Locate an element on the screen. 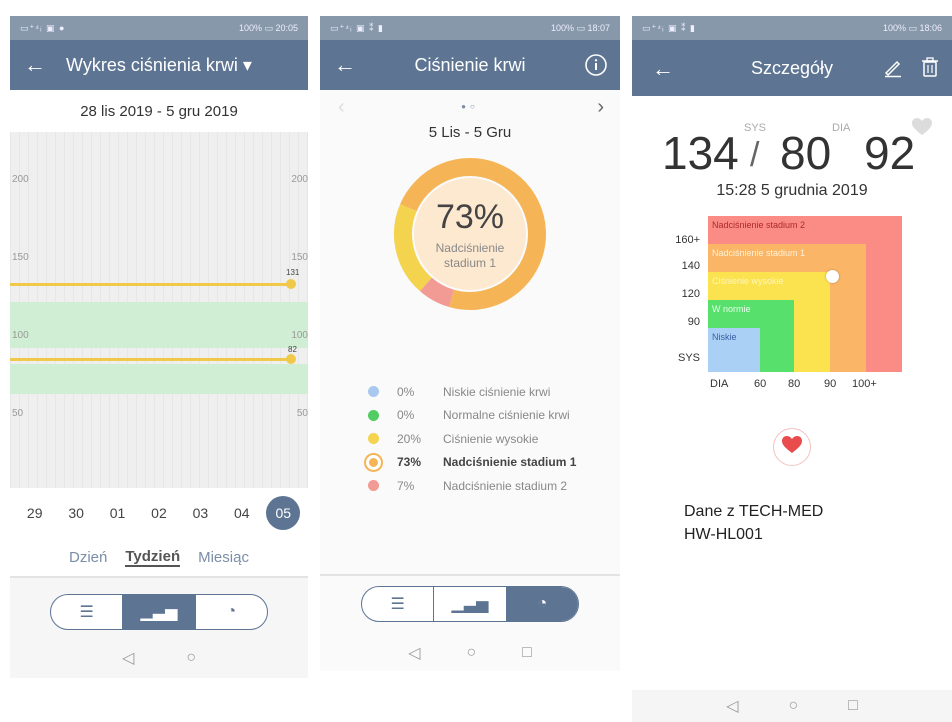 Image resolution: width=952 pixels, height=722 pixels. heart-favorite-icon is located at coordinates (922, 129).